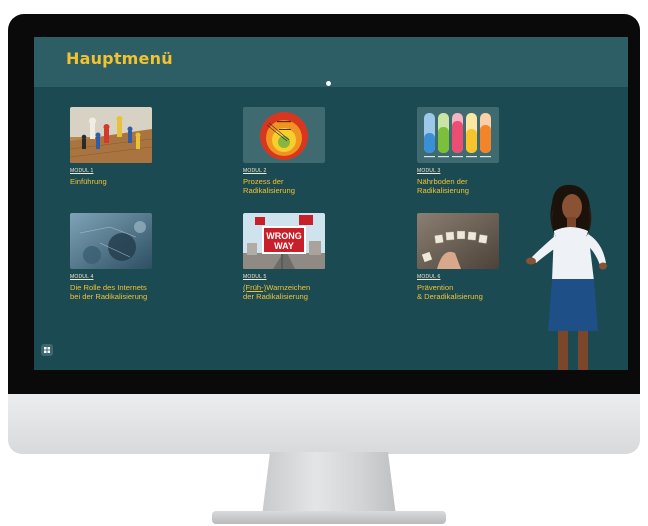  I want to click on slide-indicator-dot, so click(328, 83).